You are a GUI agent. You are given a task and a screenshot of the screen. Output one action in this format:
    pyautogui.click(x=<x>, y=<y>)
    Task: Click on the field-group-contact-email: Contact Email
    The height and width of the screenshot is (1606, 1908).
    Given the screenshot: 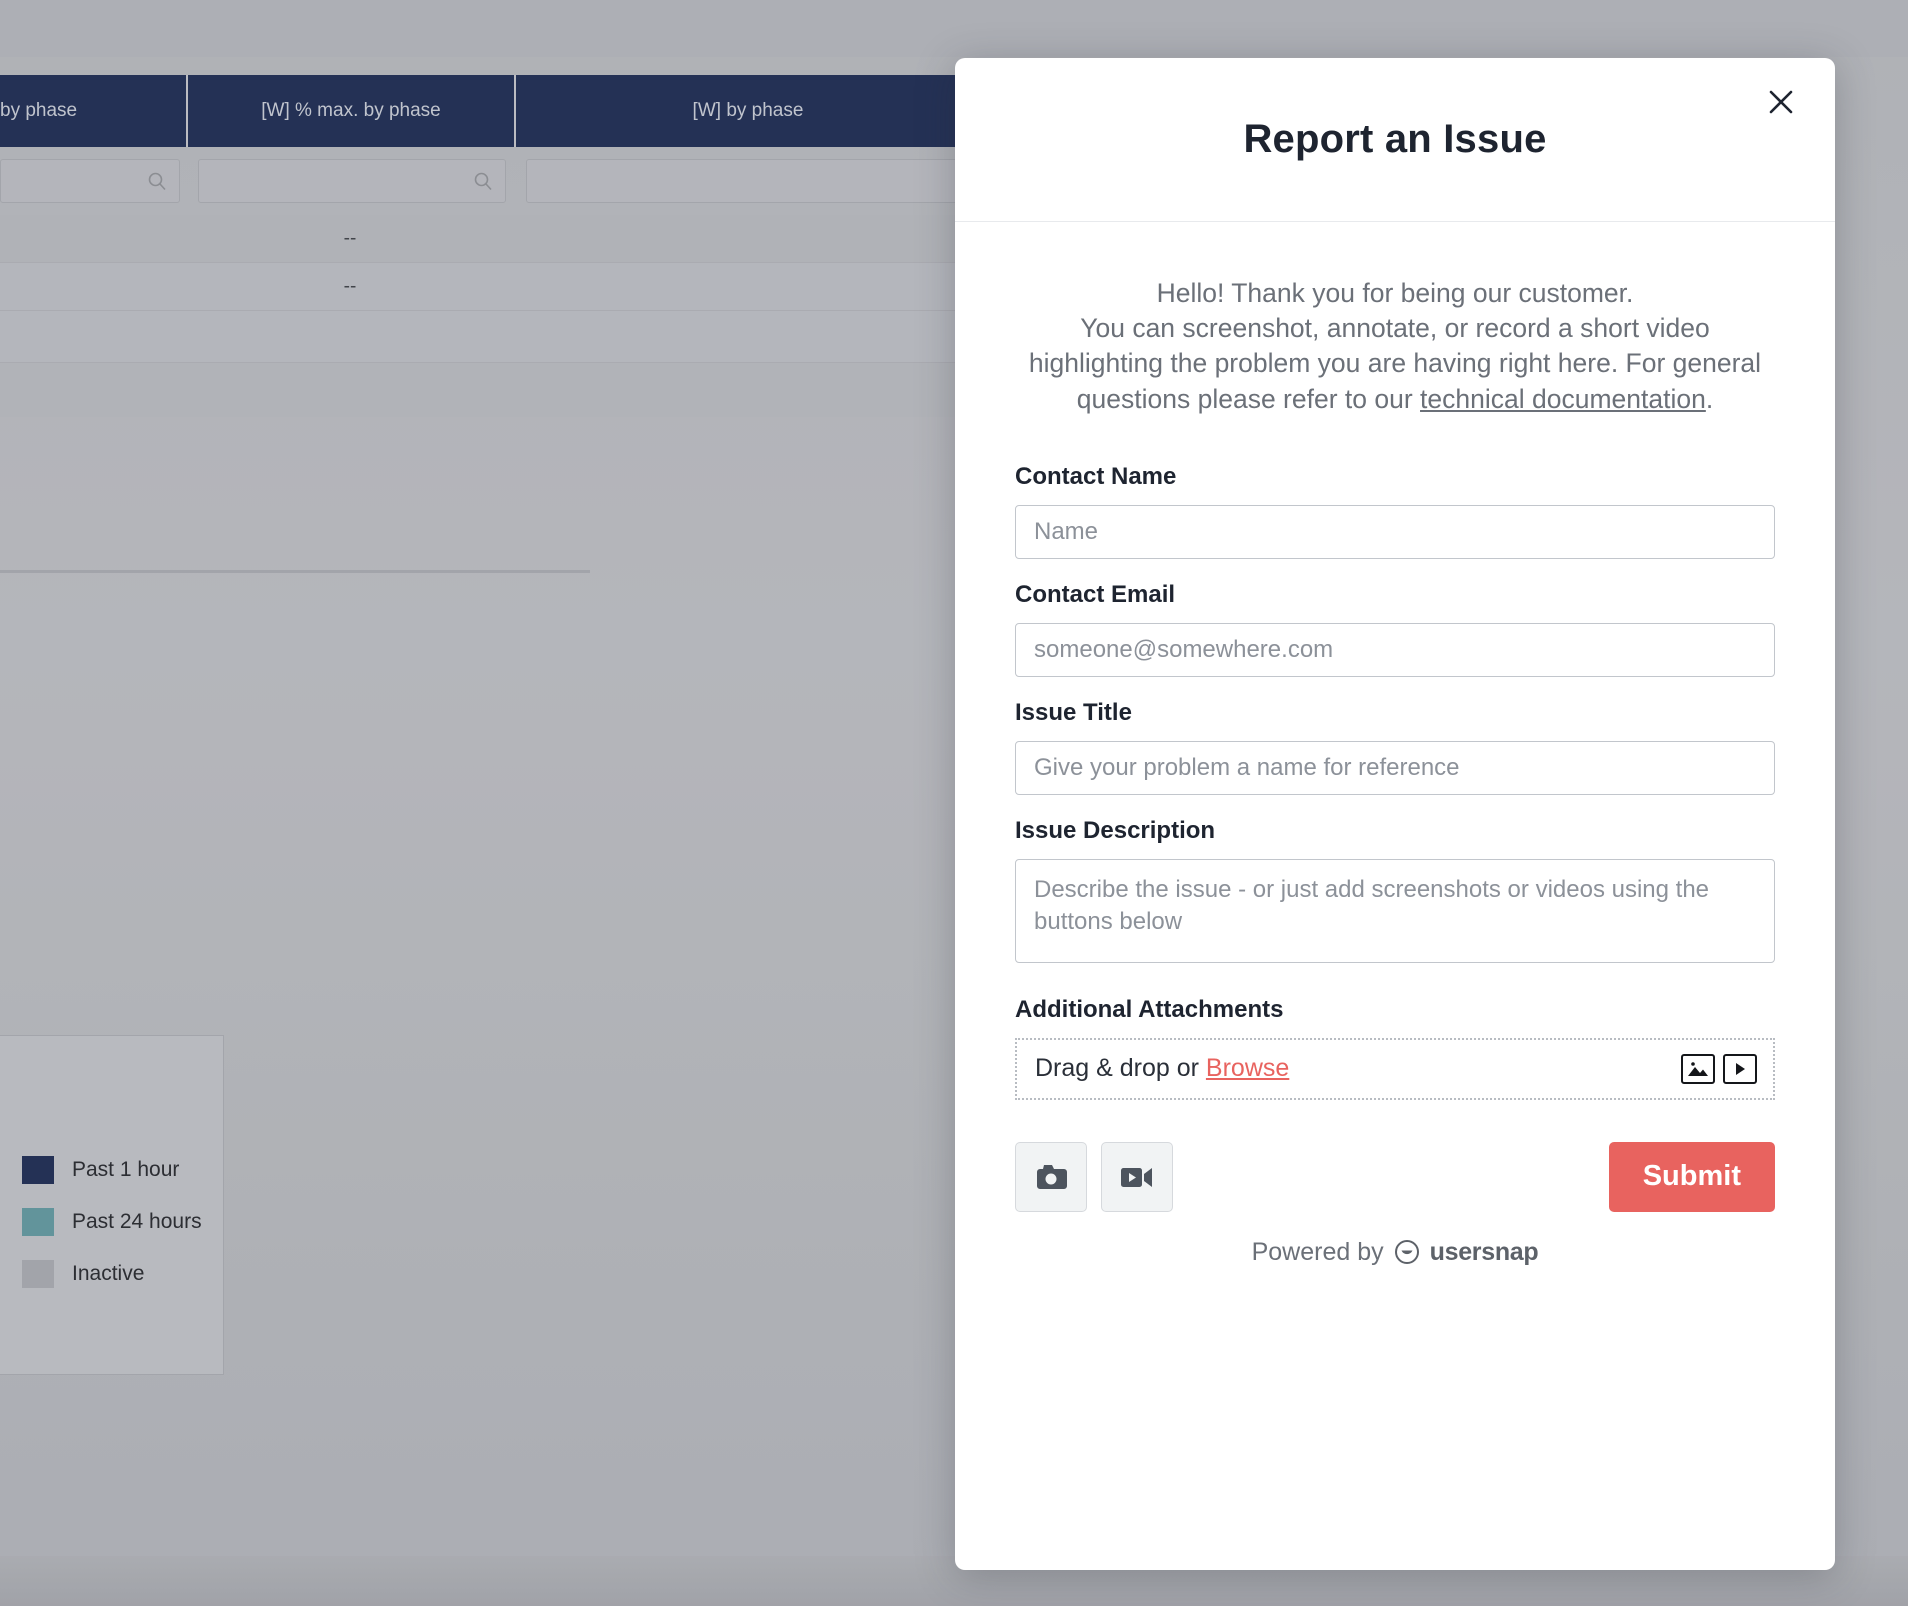 What is the action you would take?
    pyautogui.click(x=1395, y=629)
    